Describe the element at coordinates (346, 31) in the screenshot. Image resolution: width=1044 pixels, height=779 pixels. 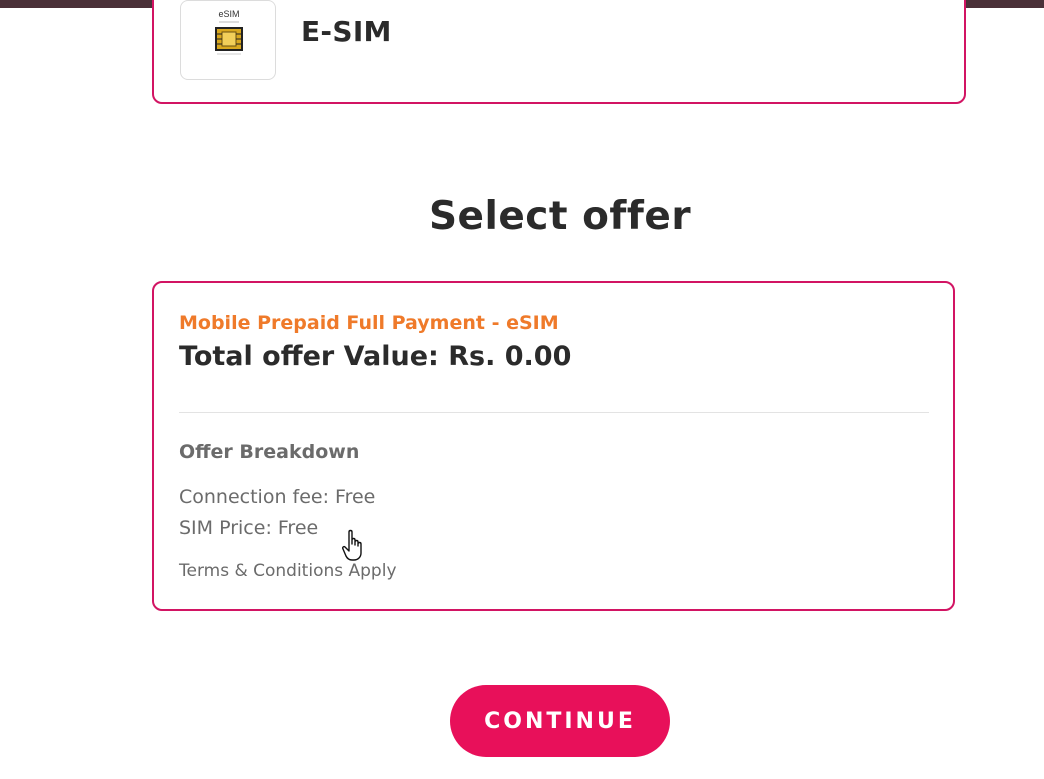
I see `esim-option-title: E-SIM` at that location.